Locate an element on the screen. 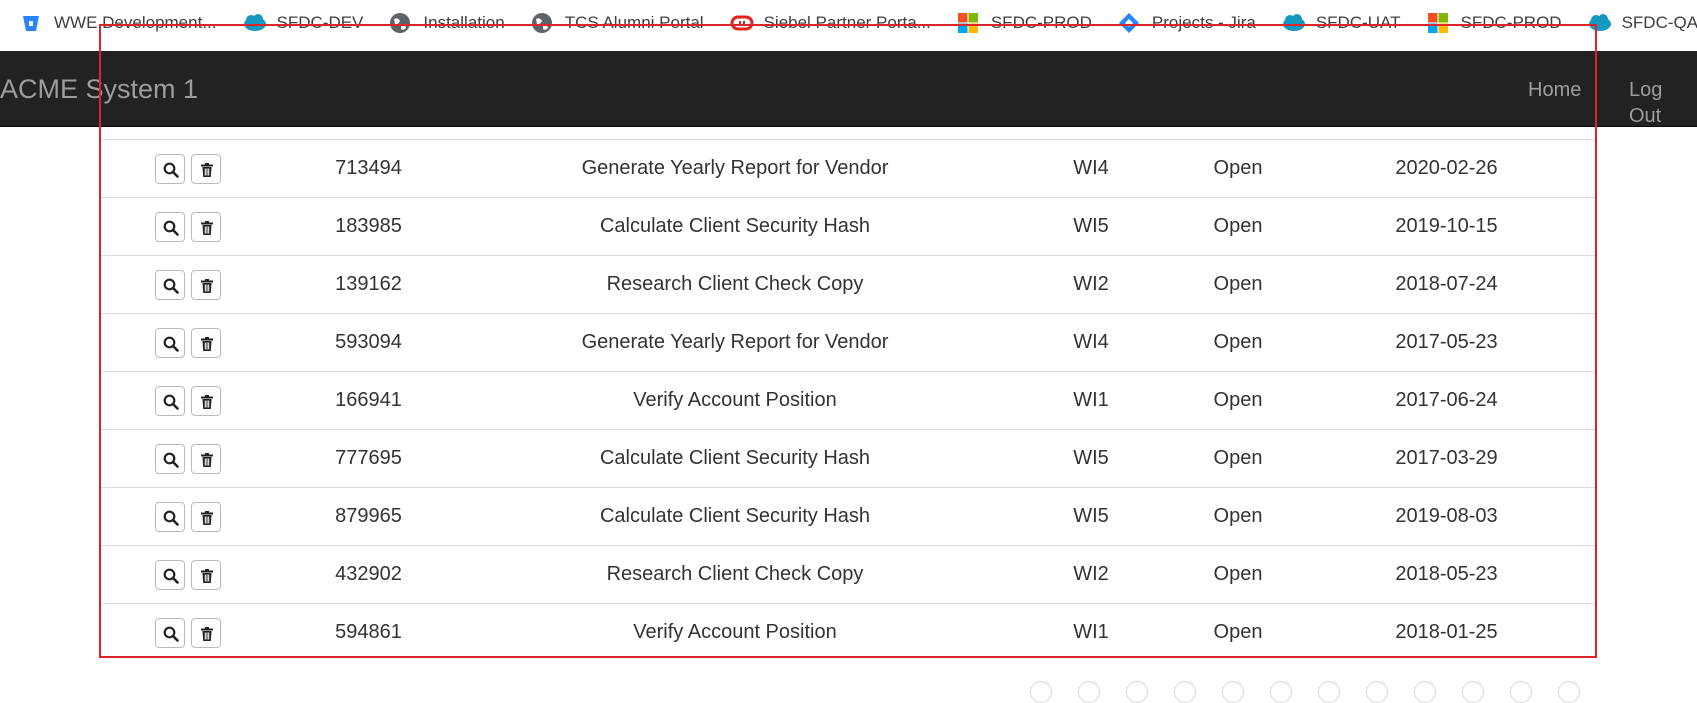 The width and height of the screenshot is (1697, 703). oracle-icon is located at coordinates (742, 23).